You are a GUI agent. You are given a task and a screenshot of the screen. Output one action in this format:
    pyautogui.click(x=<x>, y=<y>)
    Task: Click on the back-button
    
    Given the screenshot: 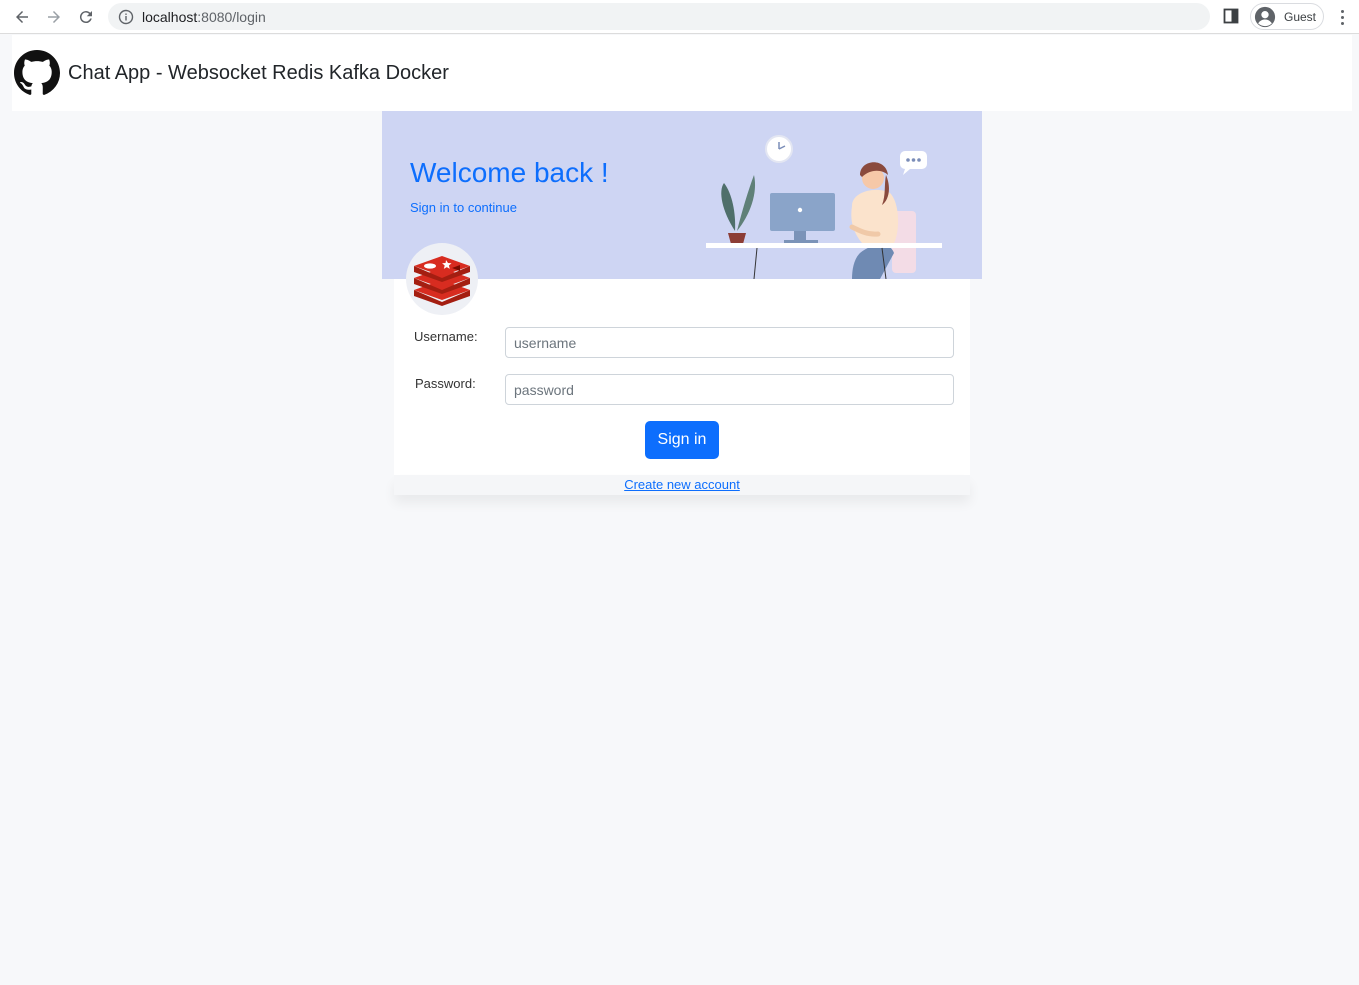 What is the action you would take?
    pyautogui.click(x=22, y=17)
    